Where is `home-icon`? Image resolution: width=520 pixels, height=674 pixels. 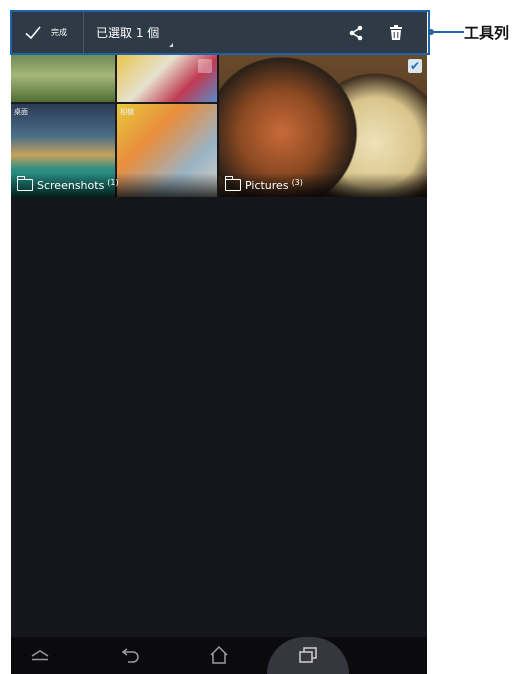 home-icon is located at coordinates (219, 654).